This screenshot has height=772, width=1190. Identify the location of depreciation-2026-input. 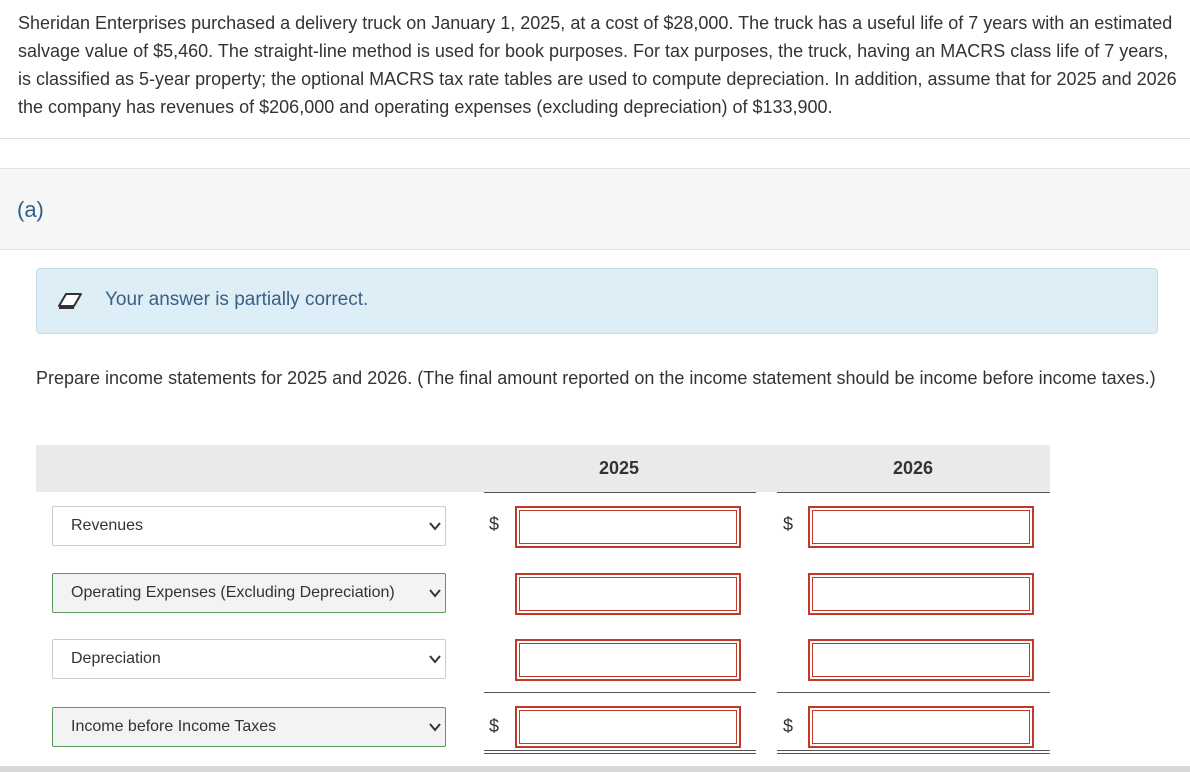
(921, 660).